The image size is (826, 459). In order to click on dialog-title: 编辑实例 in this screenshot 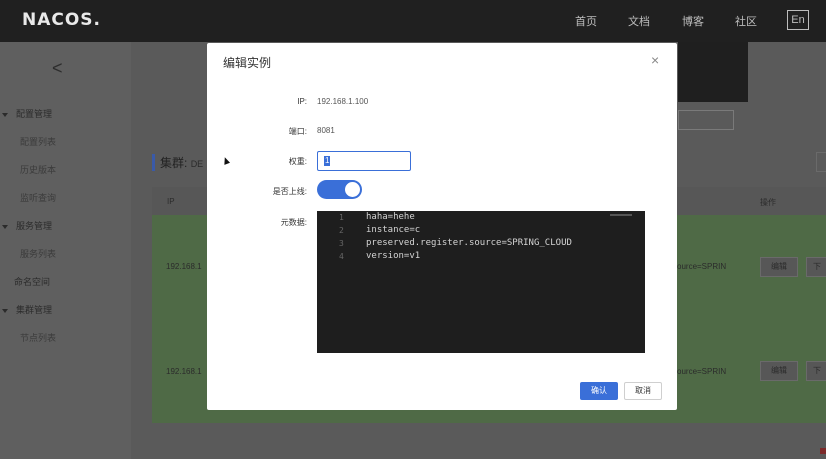, I will do `click(247, 63)`.